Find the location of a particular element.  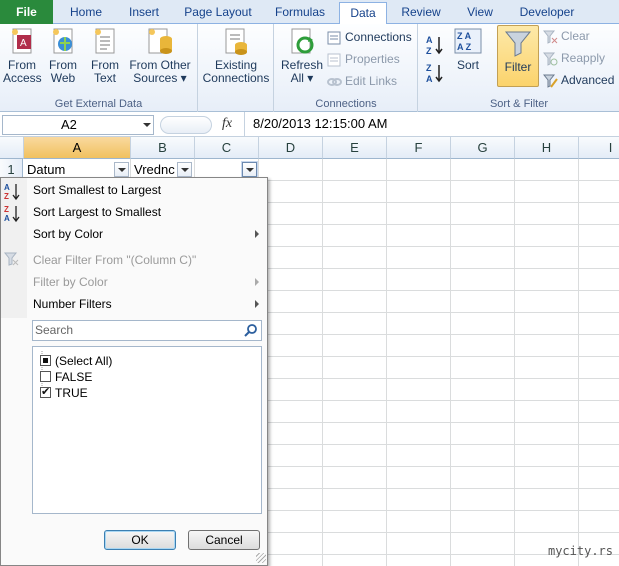

sort-a-to-z-button: AZ is located at coordinates (435, 45).